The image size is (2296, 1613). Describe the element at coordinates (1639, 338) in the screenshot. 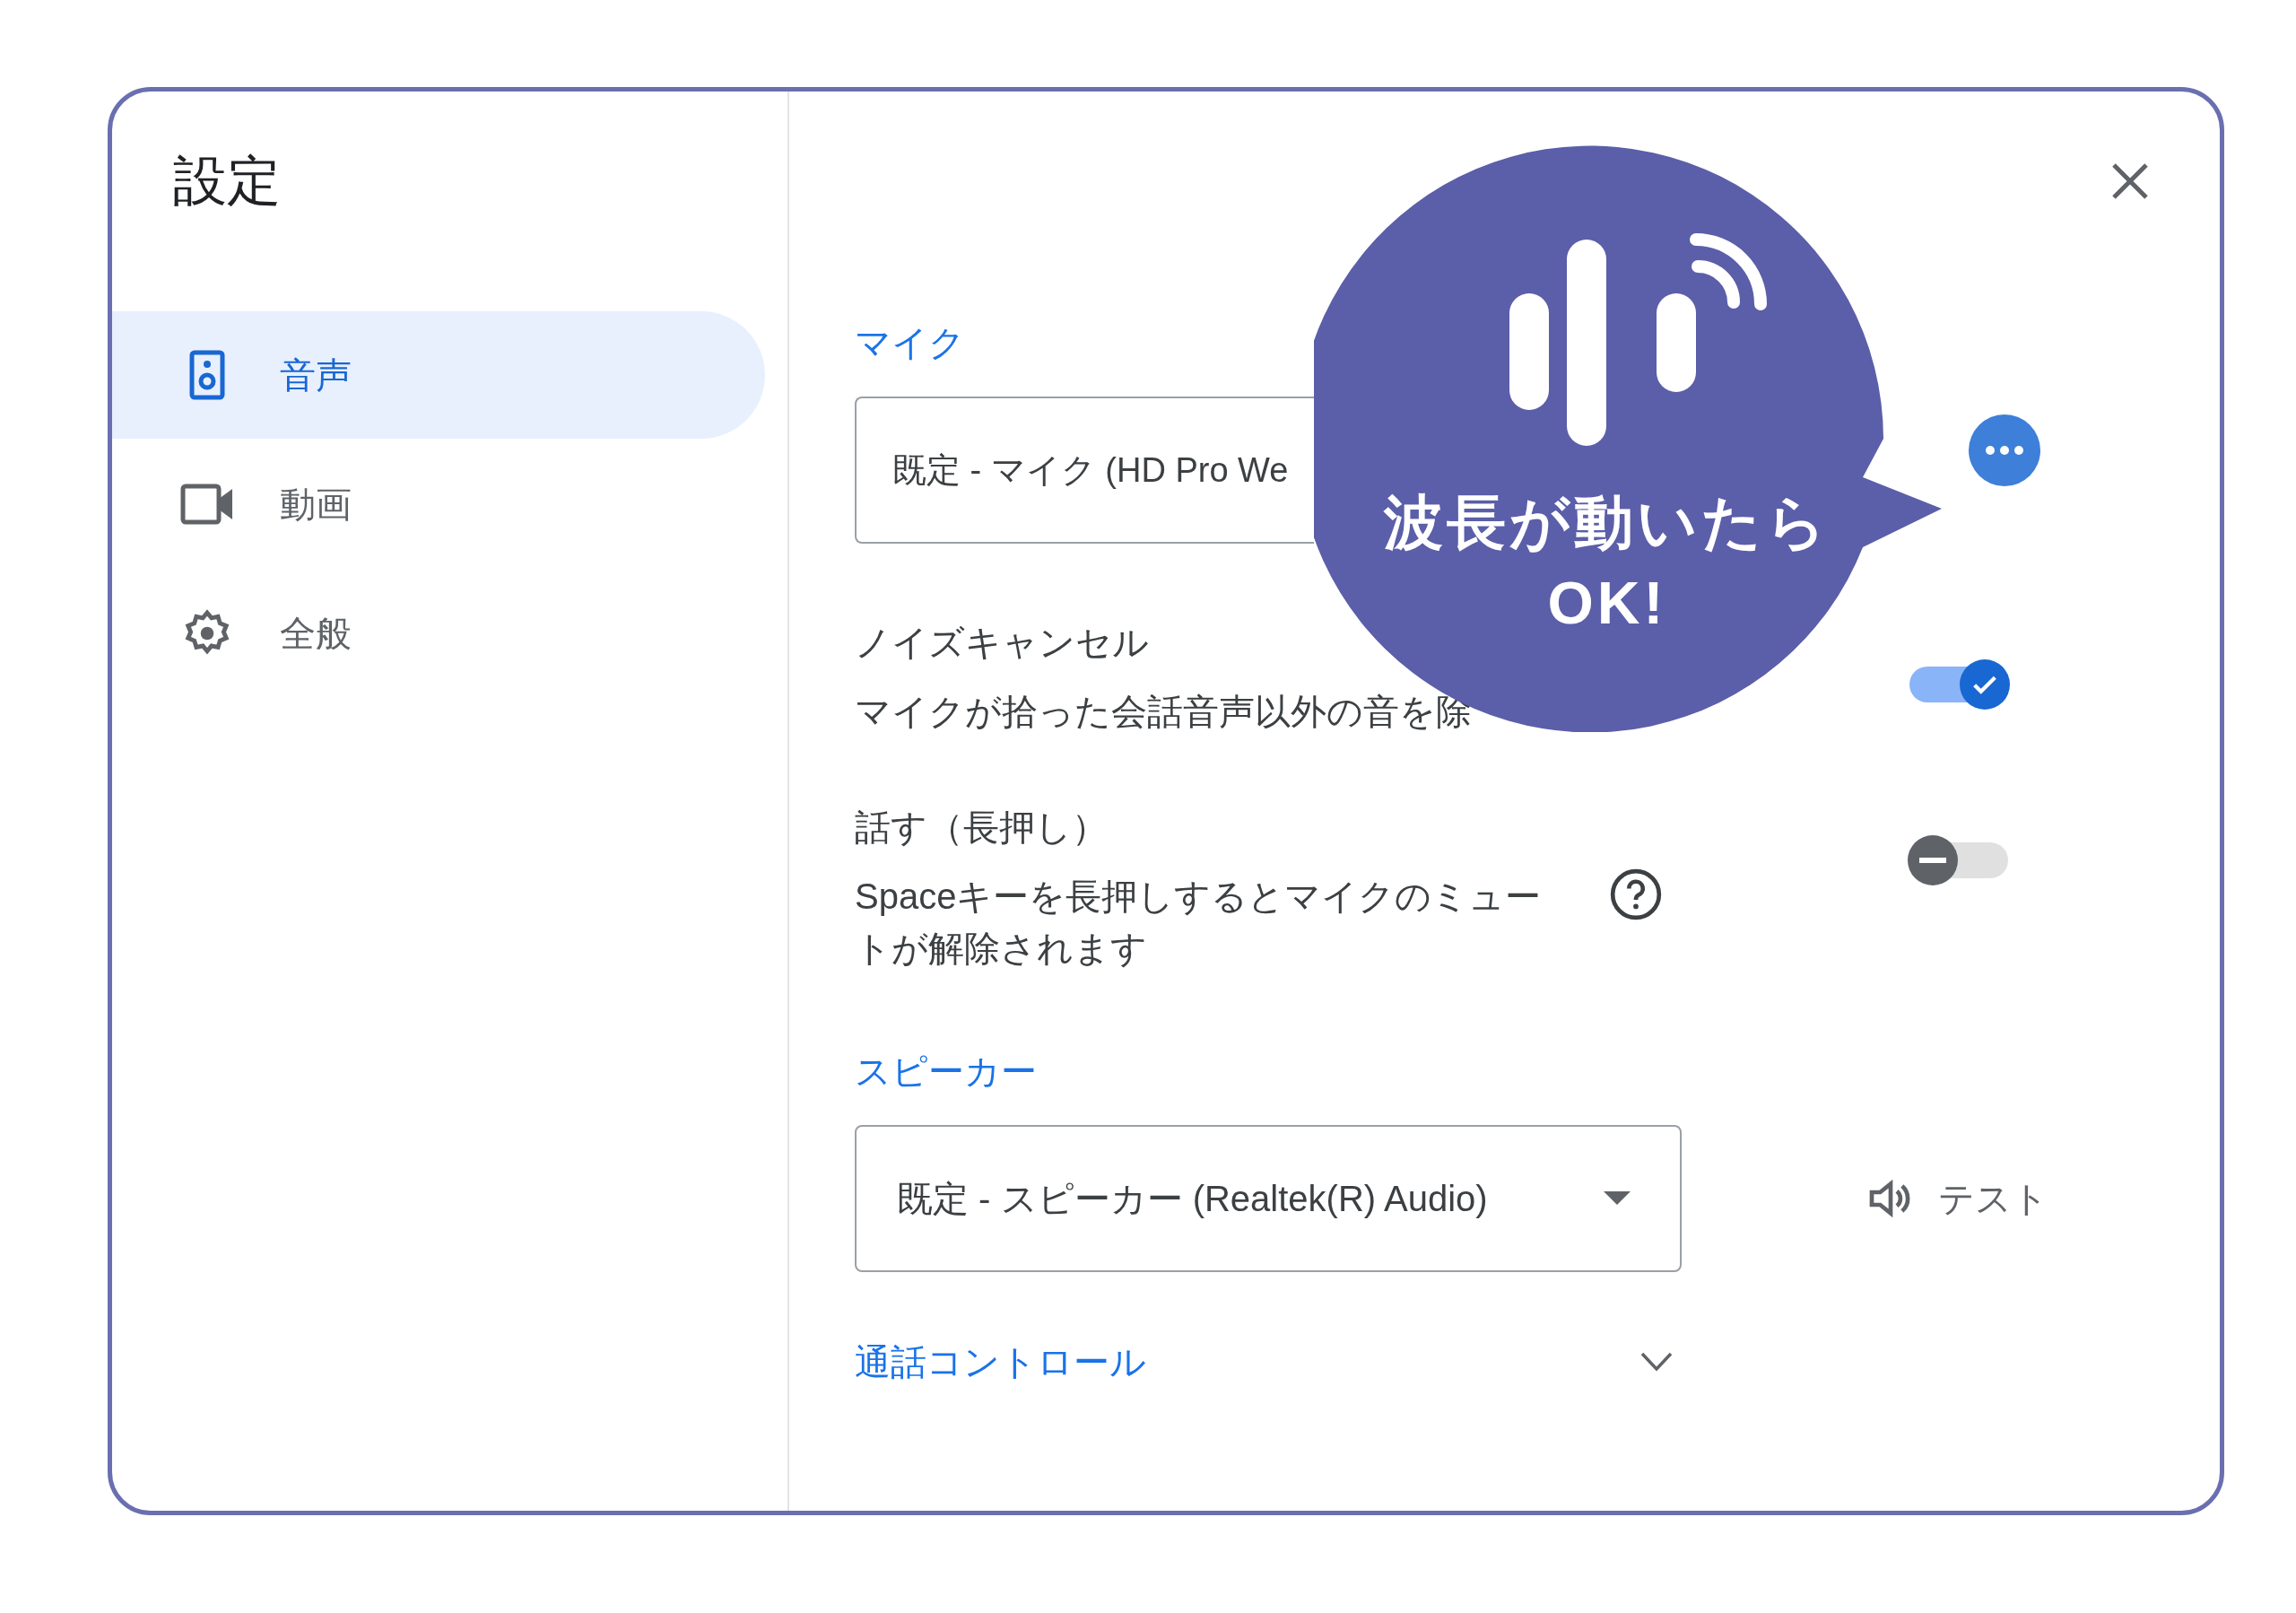

I see `sound-wave-icon` at that location.